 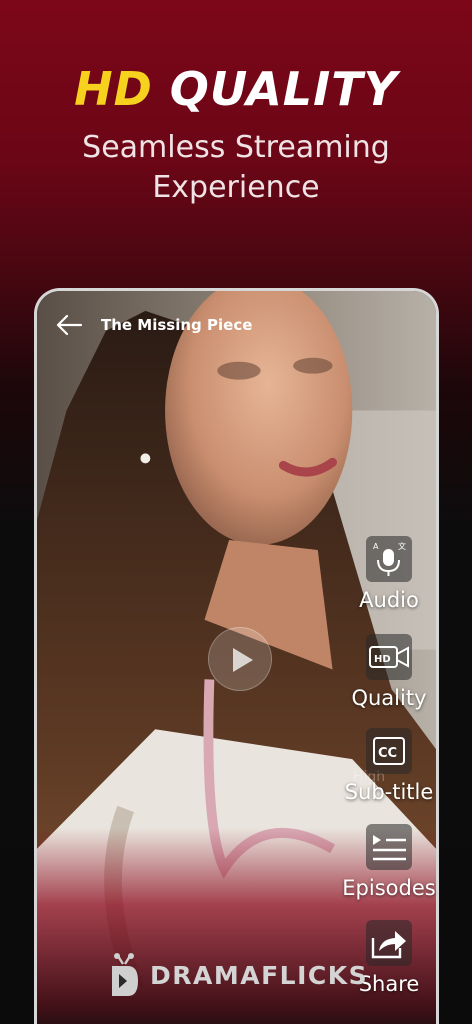 I want to click on subheadline-line-2: Experience, so click(x=236, y=187).